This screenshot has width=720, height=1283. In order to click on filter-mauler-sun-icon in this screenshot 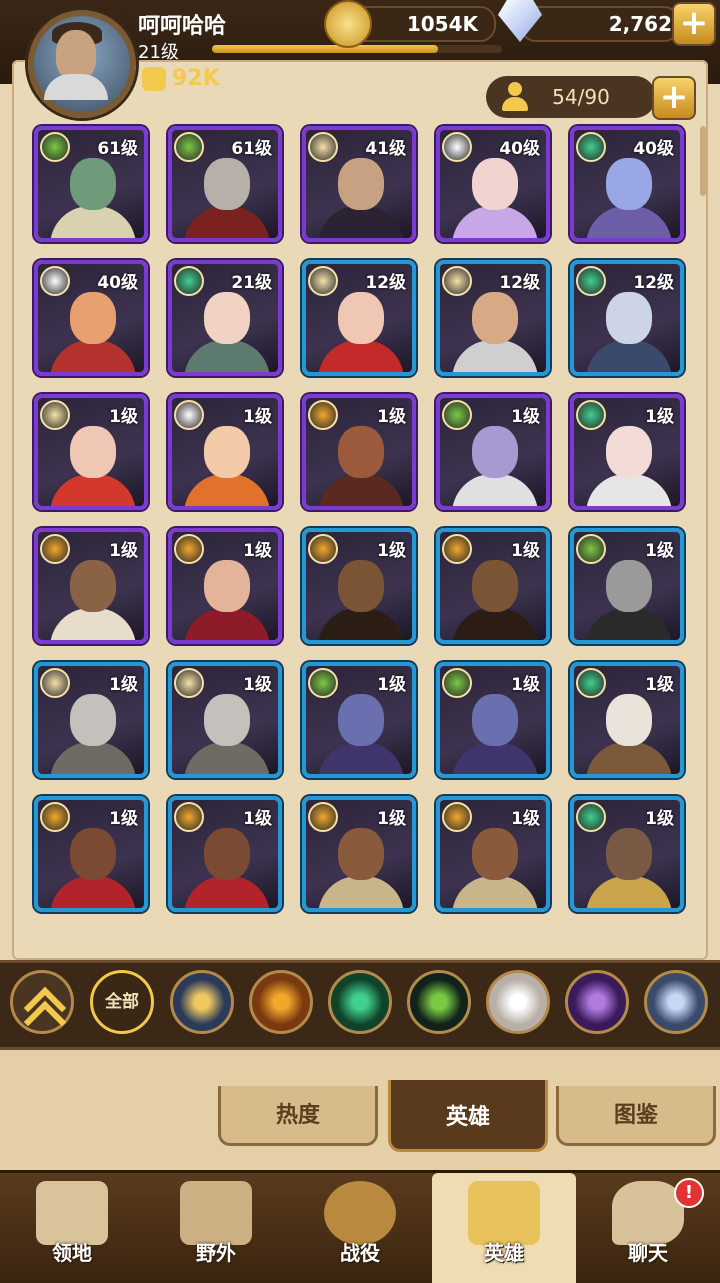, I will do `click(281, 1002)`.